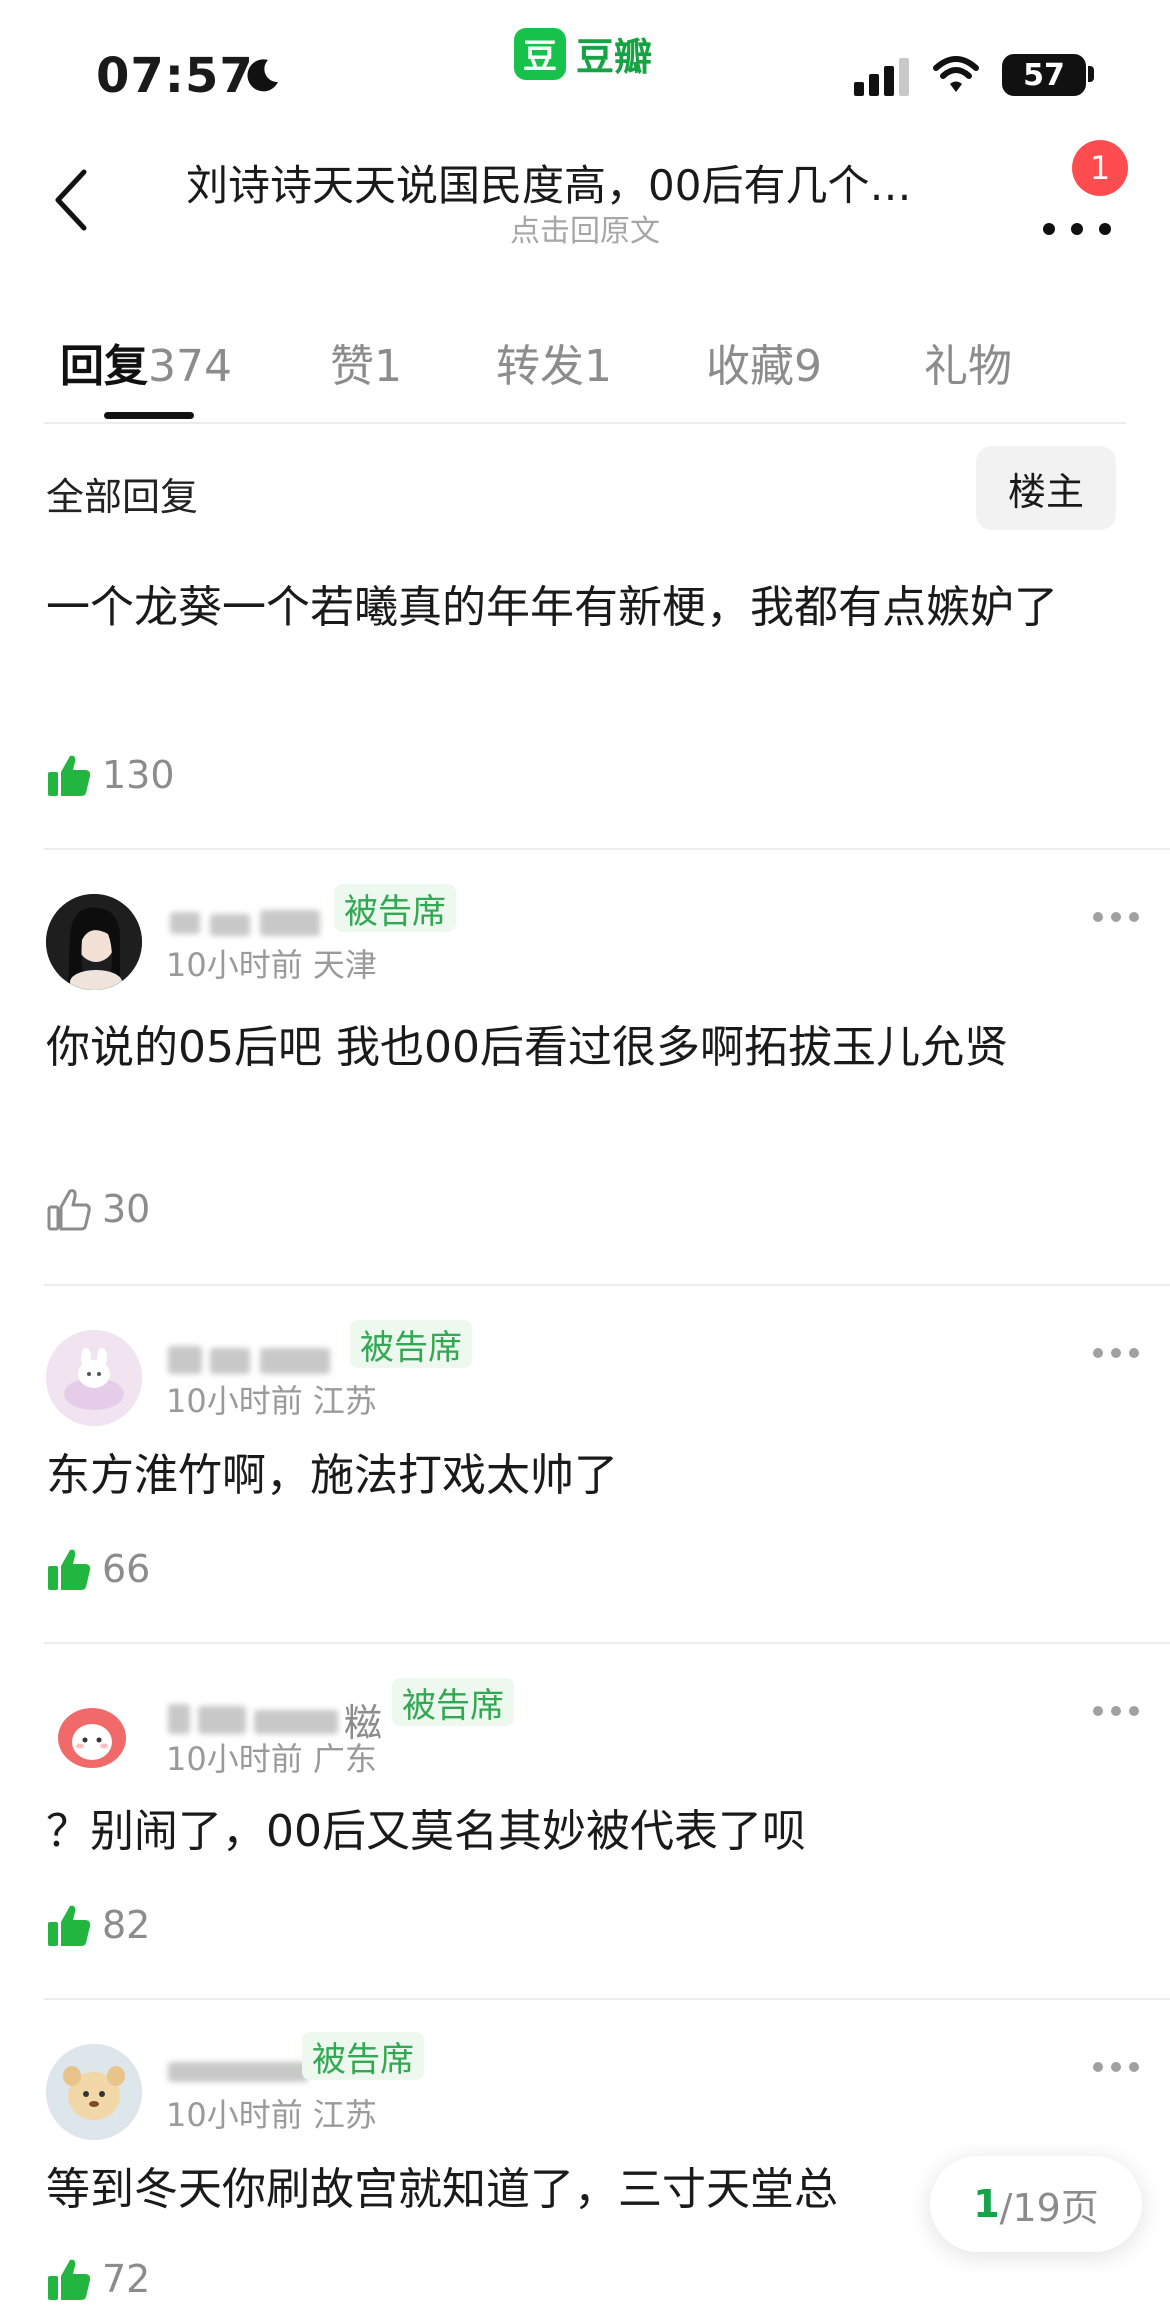 The height and width of the screenshot is (2308, 1170). I want to click on tab-count: 374, so click(190, 366).